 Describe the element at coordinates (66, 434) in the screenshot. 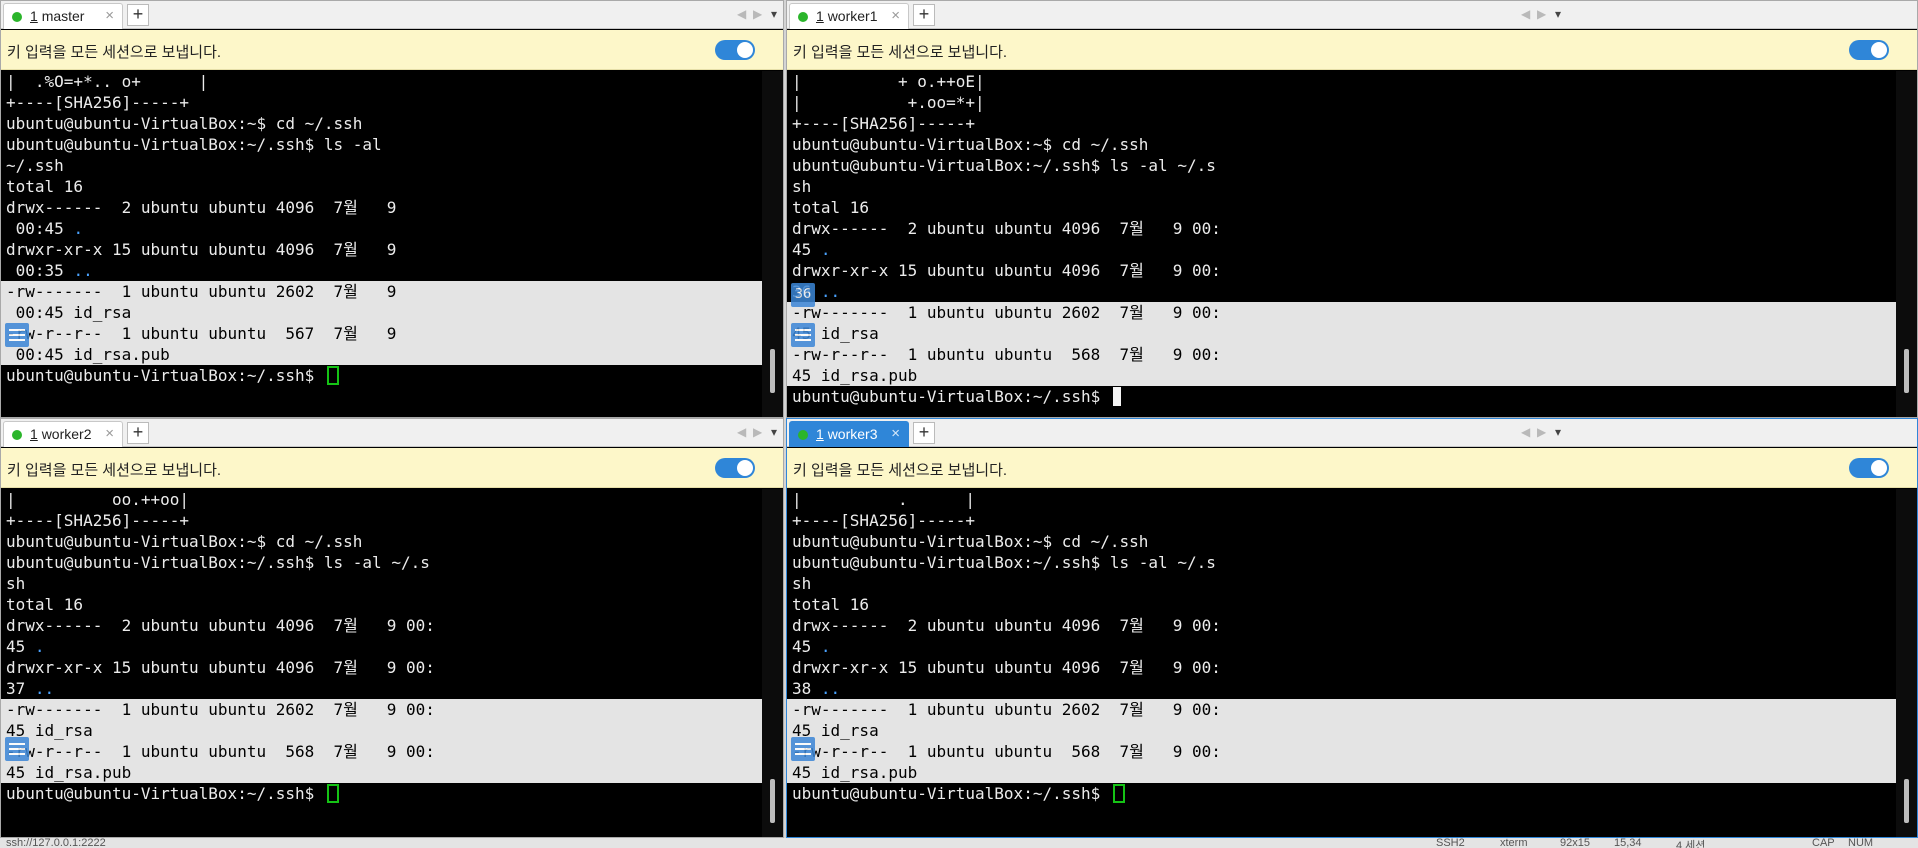

I see `tab-label: worker2` at that location.